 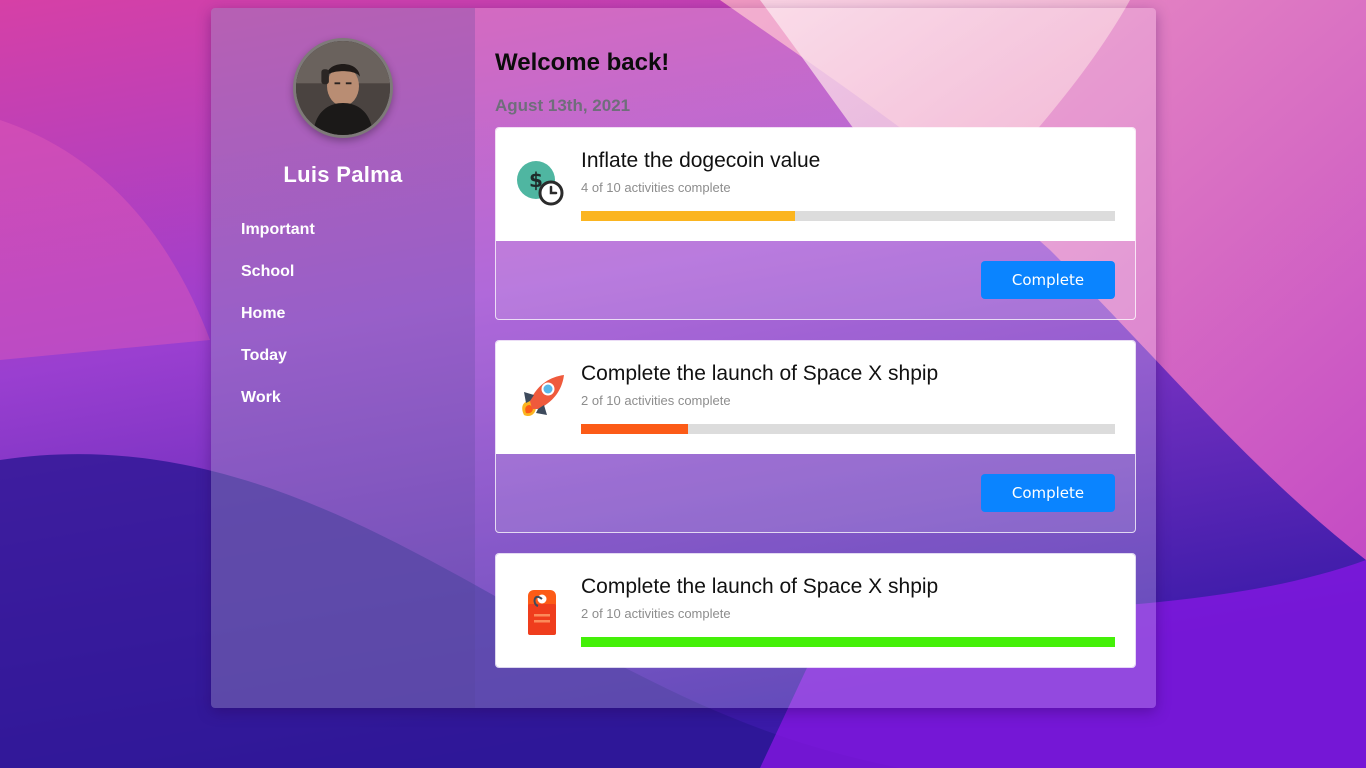 I want to click on sidebar-nav: Important School Home Today Work, so click(x=278, y=324).